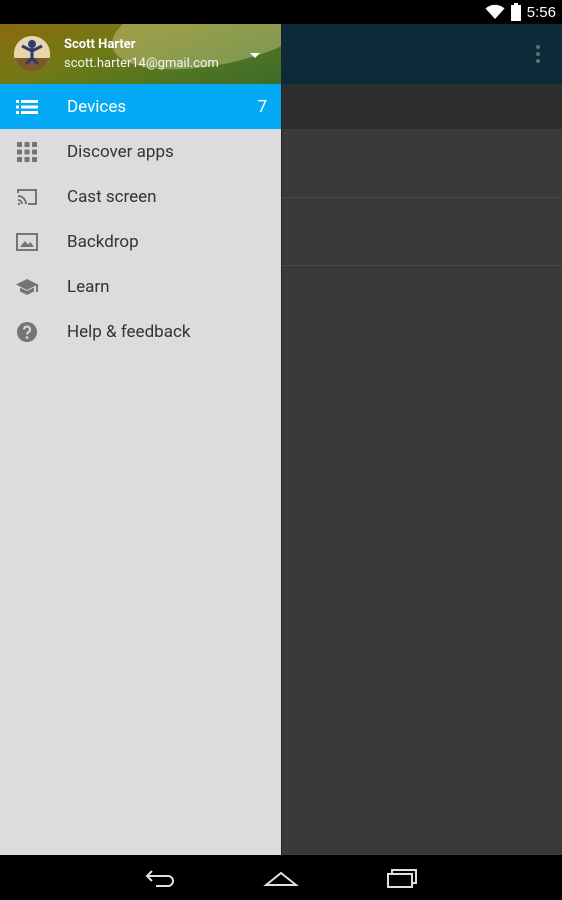 This screenshot has height=900, width=562. Describe the element at coordinates (27, 197) in the screenshot. I see `cast-icon` at that location.